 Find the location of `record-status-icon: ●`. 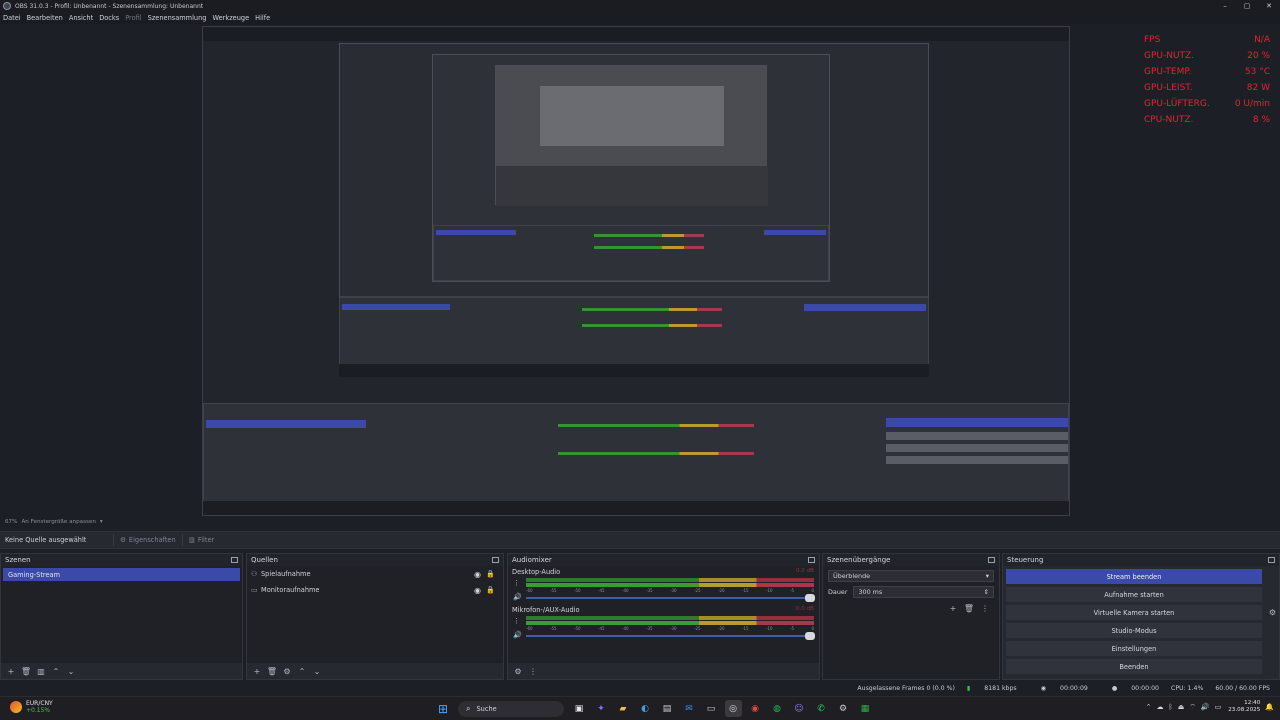

record-status-icon: ● is located at coordinates (1114, 688).